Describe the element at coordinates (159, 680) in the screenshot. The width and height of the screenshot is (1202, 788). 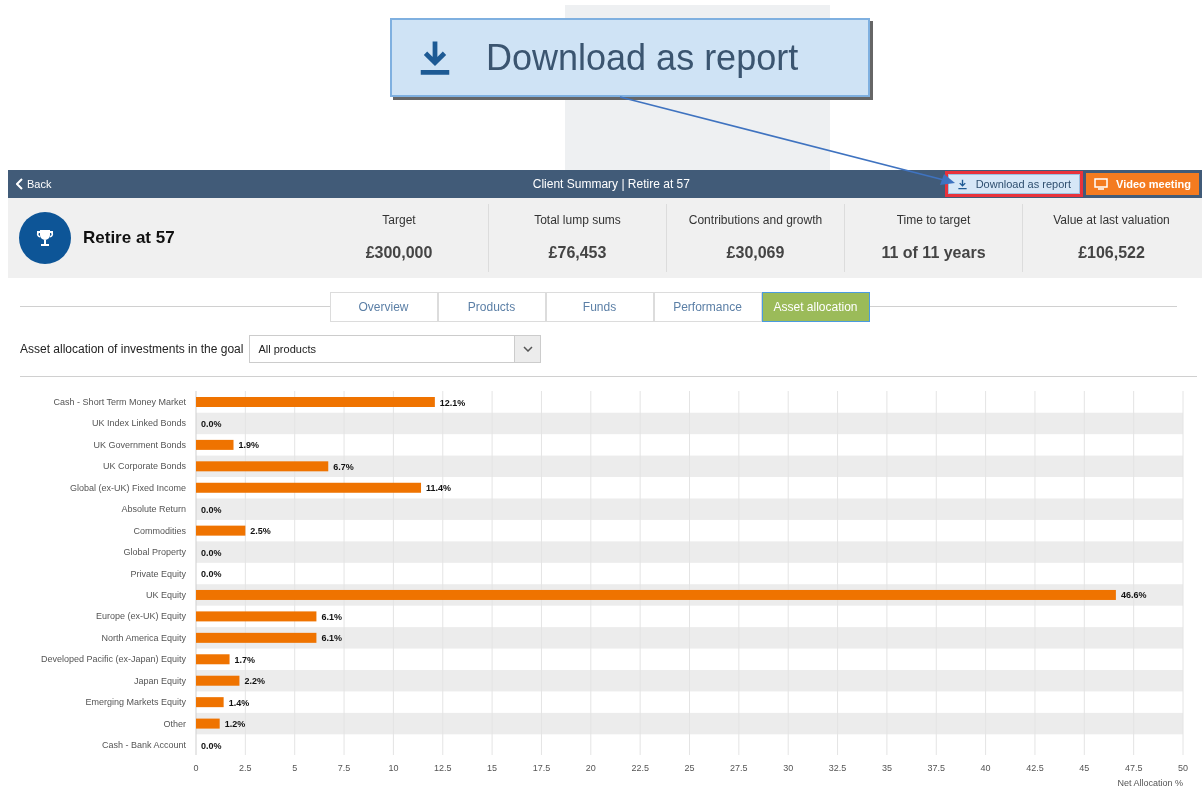
I see `category-label: Japan Equity` at that location.